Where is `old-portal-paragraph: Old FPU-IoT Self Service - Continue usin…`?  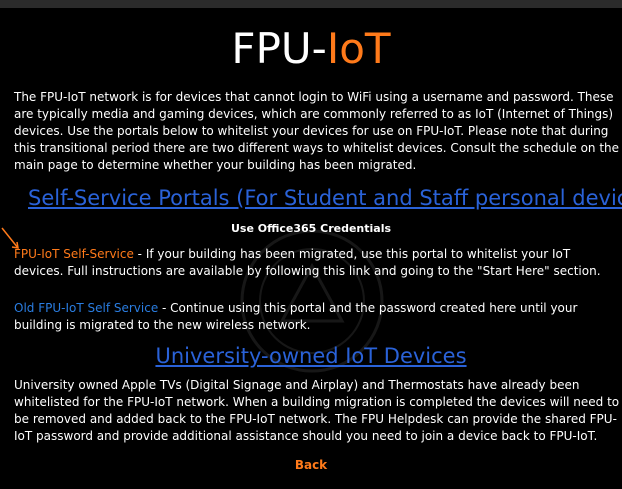
old-portal-paragraph: Old FPU-IoT Self Service - Continue usin… is located at coordinates (317, 317).